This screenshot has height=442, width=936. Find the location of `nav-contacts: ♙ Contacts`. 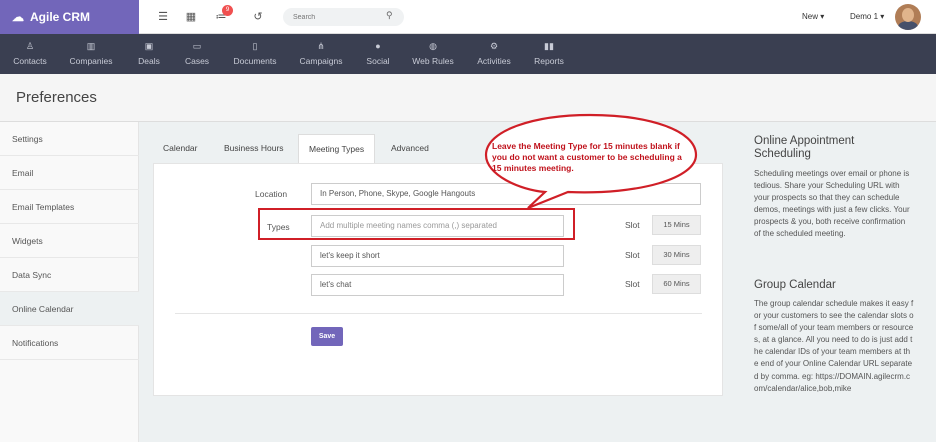

nav-contacts: ♙ Contacts is located at coordinates (30, 54).